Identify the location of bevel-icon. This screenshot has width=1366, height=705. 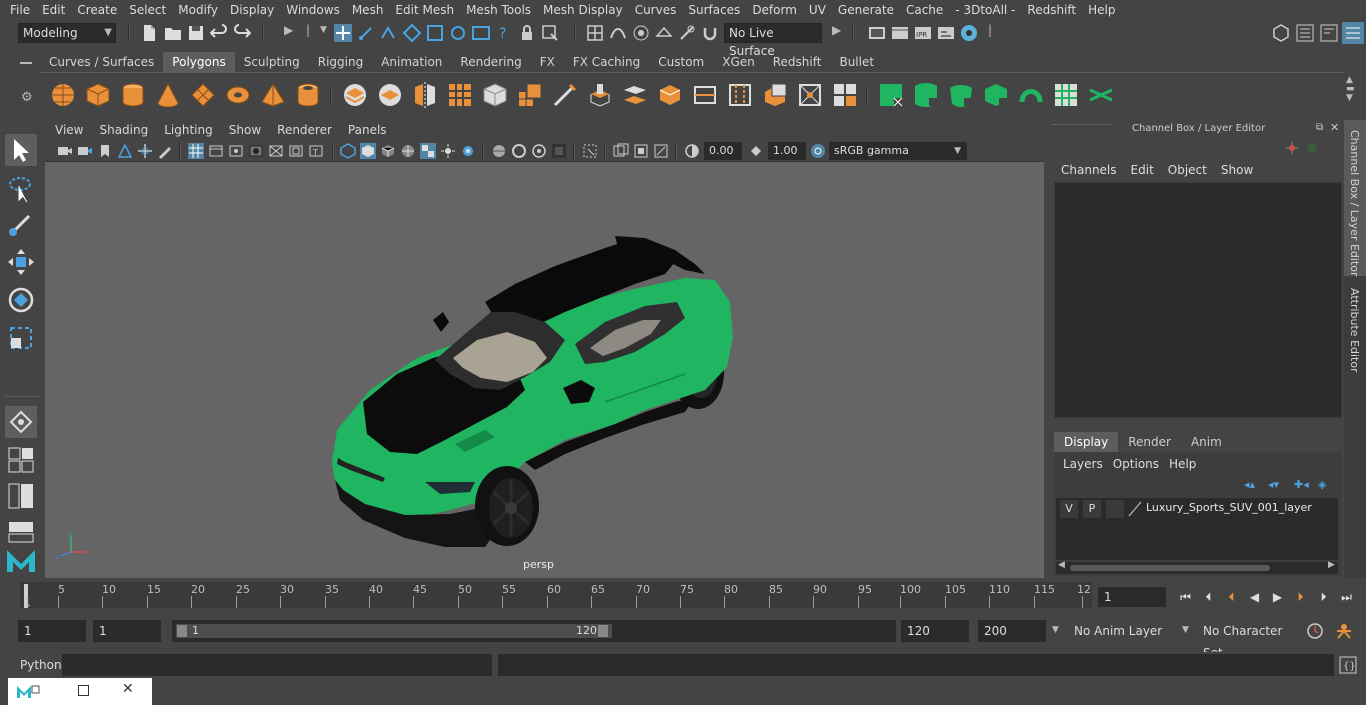
(670, 95).